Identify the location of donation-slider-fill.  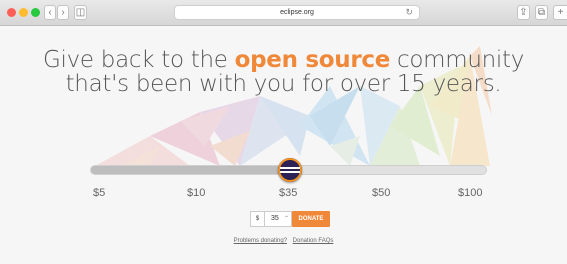
(188, 170).